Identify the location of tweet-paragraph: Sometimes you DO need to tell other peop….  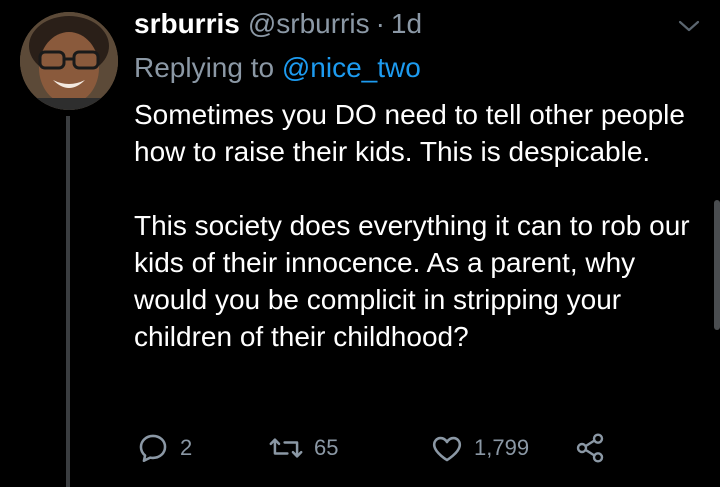
(409, 133).